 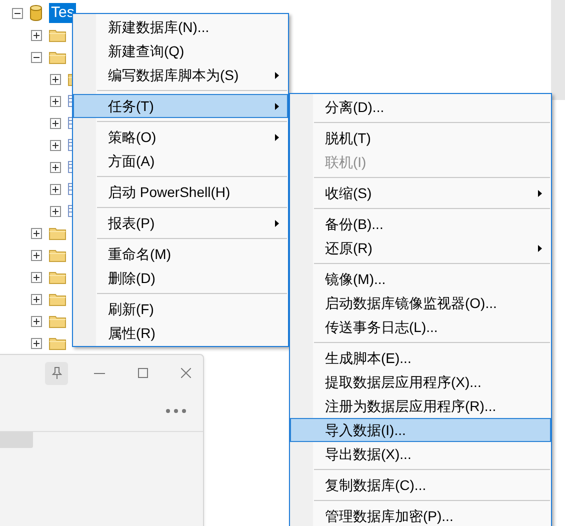 What do you see at coordinates (420, 193) in the screenshot?
I see `menu-item: 收缩(S)` at bounding box center [420, 193].